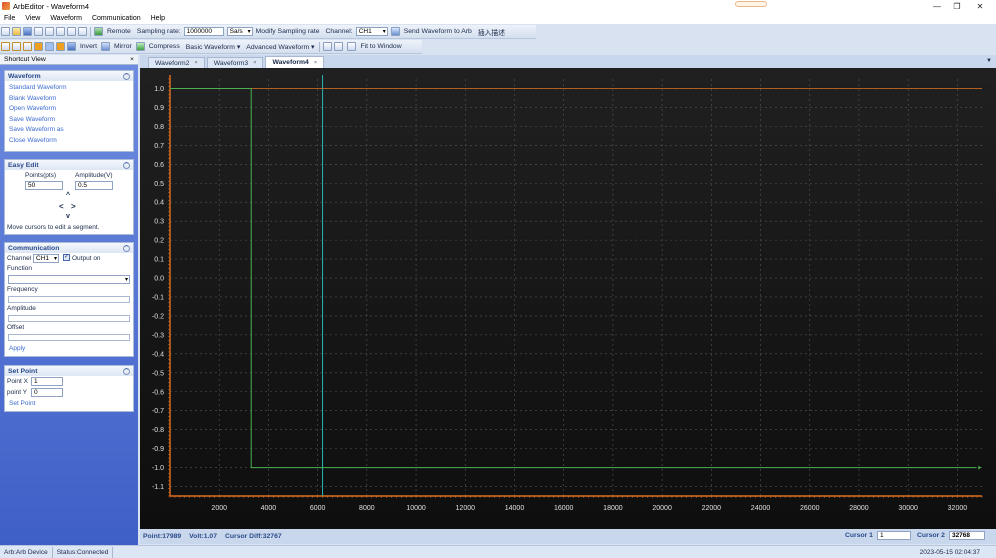 The image size is (996, 558). What do you see at coordinates (69, 119) in the screenshot?
I see `save-waveform-link: Save Waveform` at bounding box center [69, 119].